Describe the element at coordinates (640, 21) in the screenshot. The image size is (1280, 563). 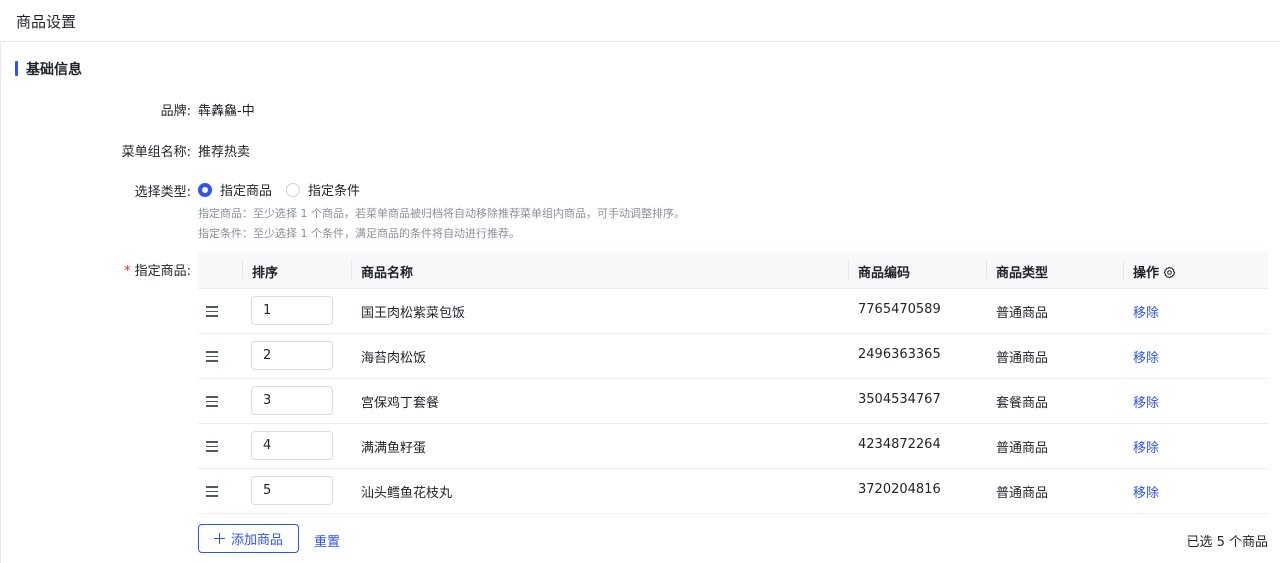
I see `page-header: 商品设置` at that location.